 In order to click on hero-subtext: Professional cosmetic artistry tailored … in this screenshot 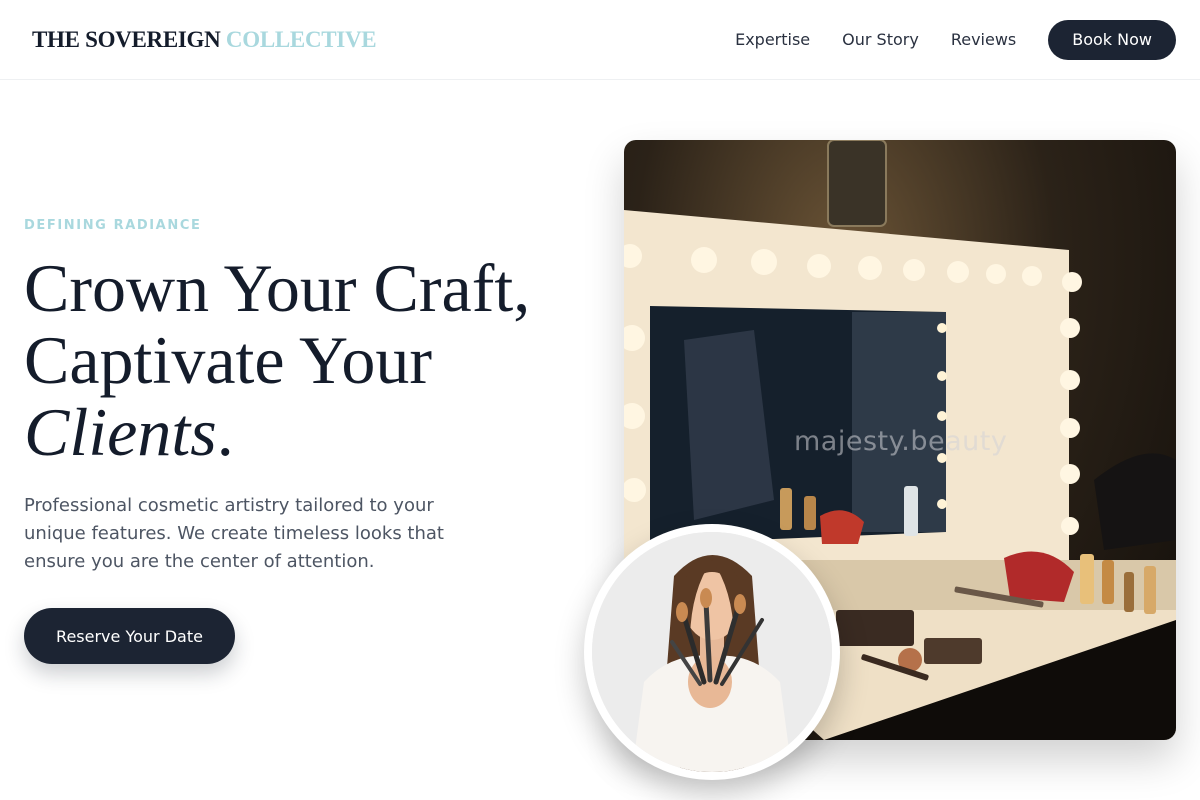, I will do `click(234, 533)`.